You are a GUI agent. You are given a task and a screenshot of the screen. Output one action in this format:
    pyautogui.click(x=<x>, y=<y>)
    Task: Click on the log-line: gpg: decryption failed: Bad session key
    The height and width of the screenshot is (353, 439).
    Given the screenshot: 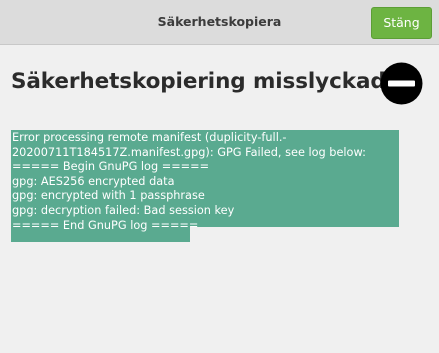 What is the action you would take?
    pyautogui.click(x=123, y=210)
    